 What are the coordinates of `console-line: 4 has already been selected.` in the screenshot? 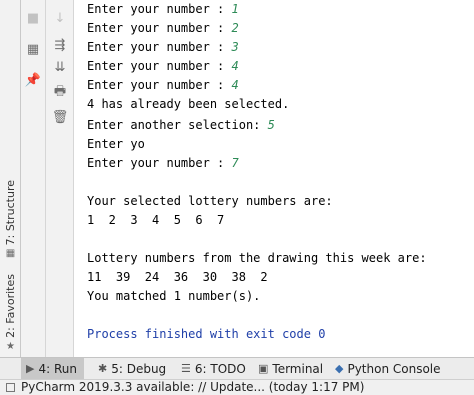 It's located at (188, 104).